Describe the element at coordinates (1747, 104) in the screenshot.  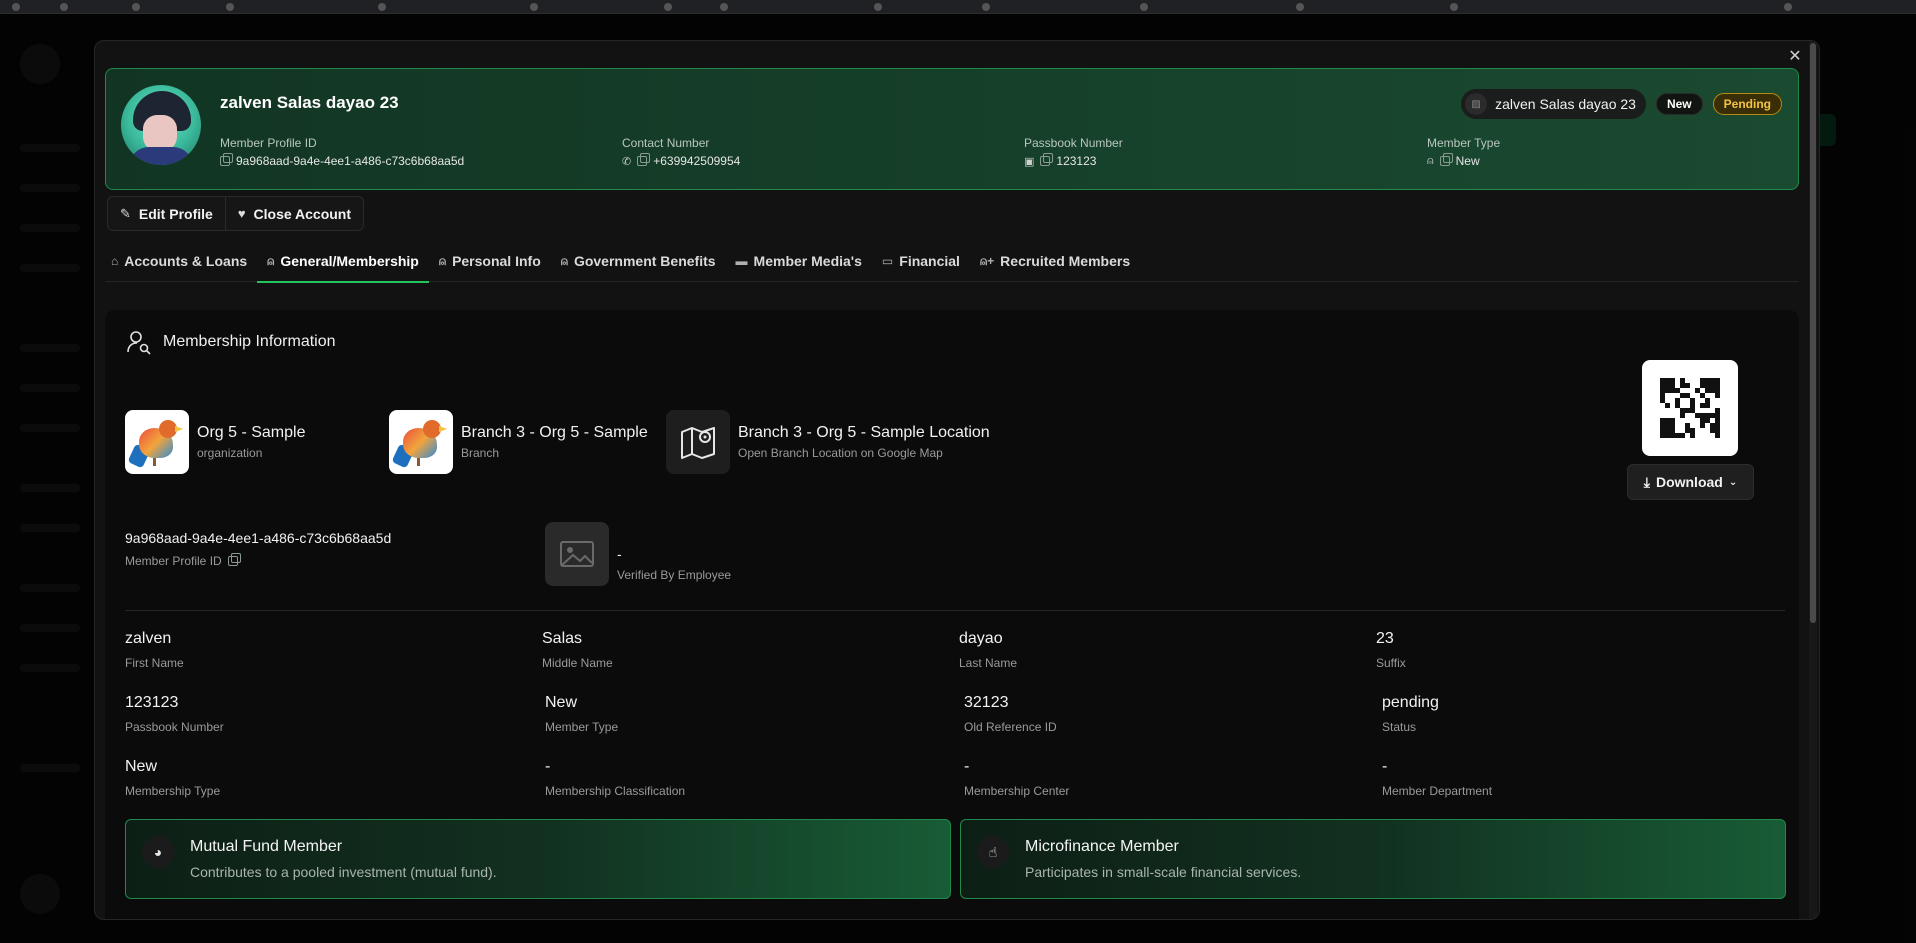
I see `status-badge: Pending` at that location.